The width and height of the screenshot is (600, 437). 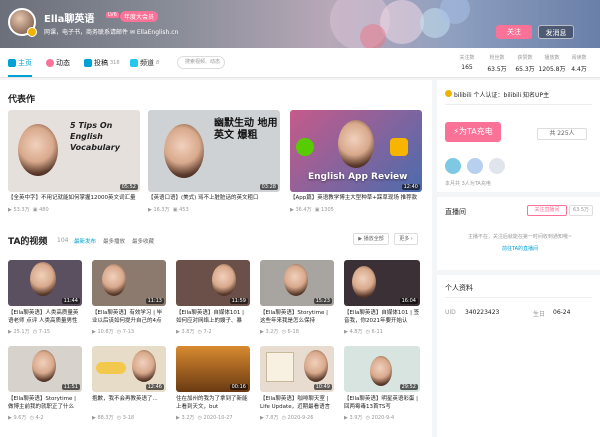 What do you see at coordinates (194, 332) in the screenshot?
I see `video-meta: ▶ 3.8万 ◷ 7-2` at bounding box center [194, 332].